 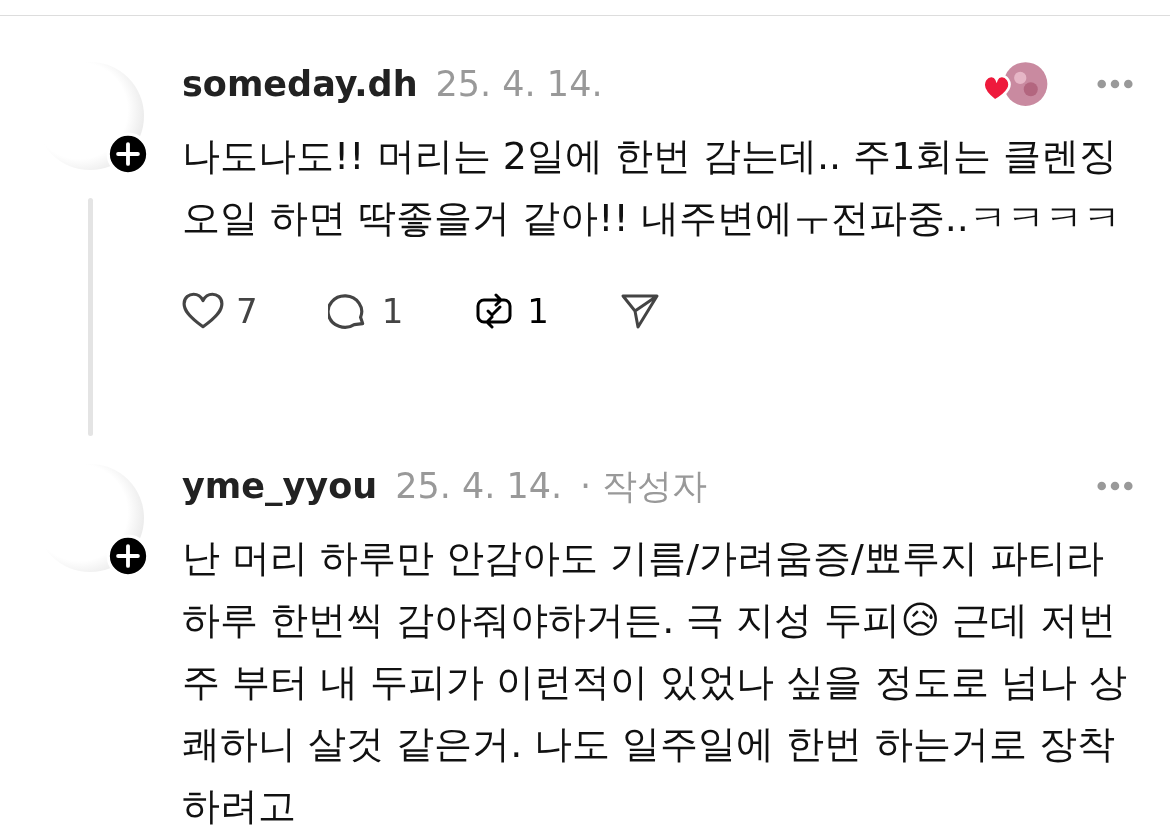 I want to click on heart-icon, so click(x=203, y=311).